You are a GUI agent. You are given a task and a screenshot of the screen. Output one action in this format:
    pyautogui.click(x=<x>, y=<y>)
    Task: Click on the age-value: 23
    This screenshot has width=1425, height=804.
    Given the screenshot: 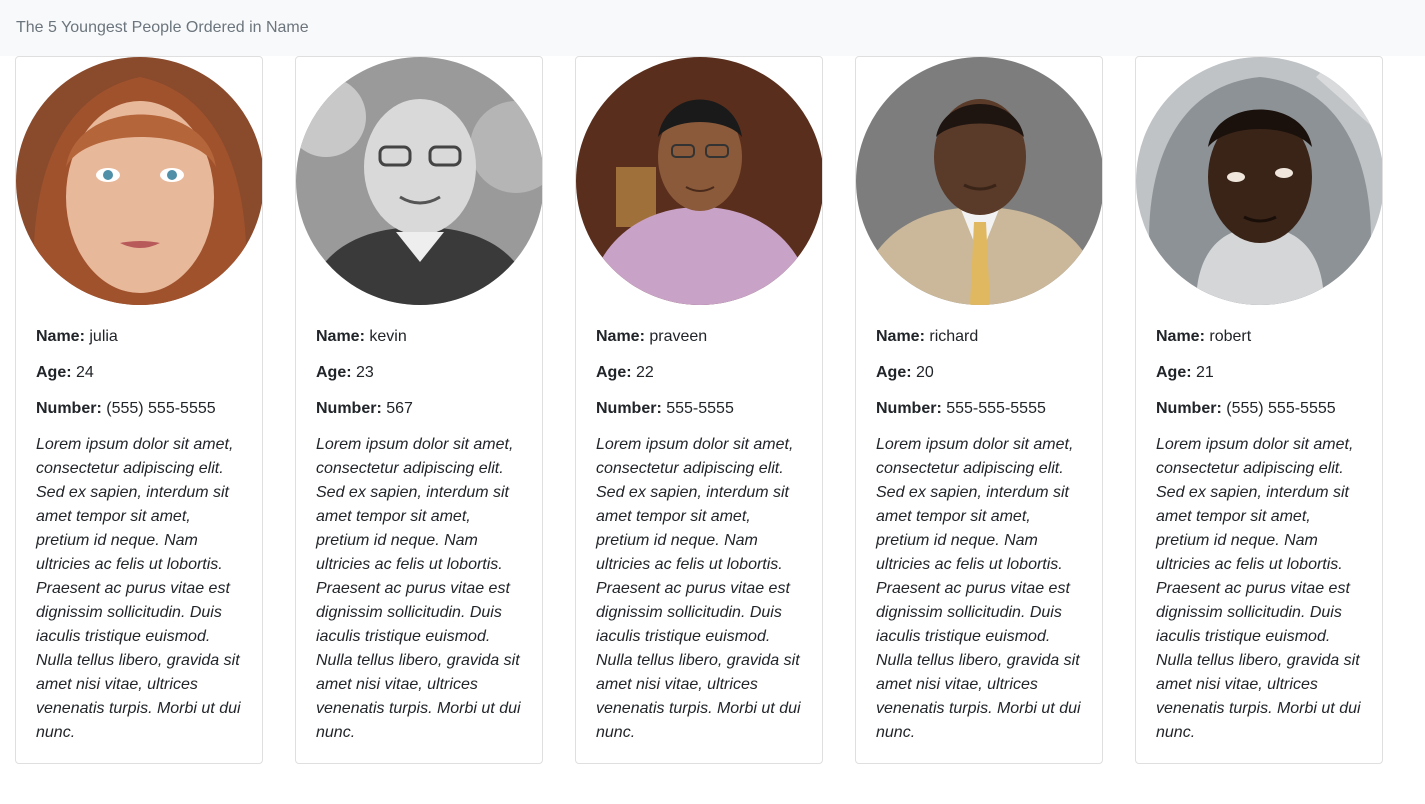 What is the action you would take?
    pyautogui.click(x=365, y=372)
    